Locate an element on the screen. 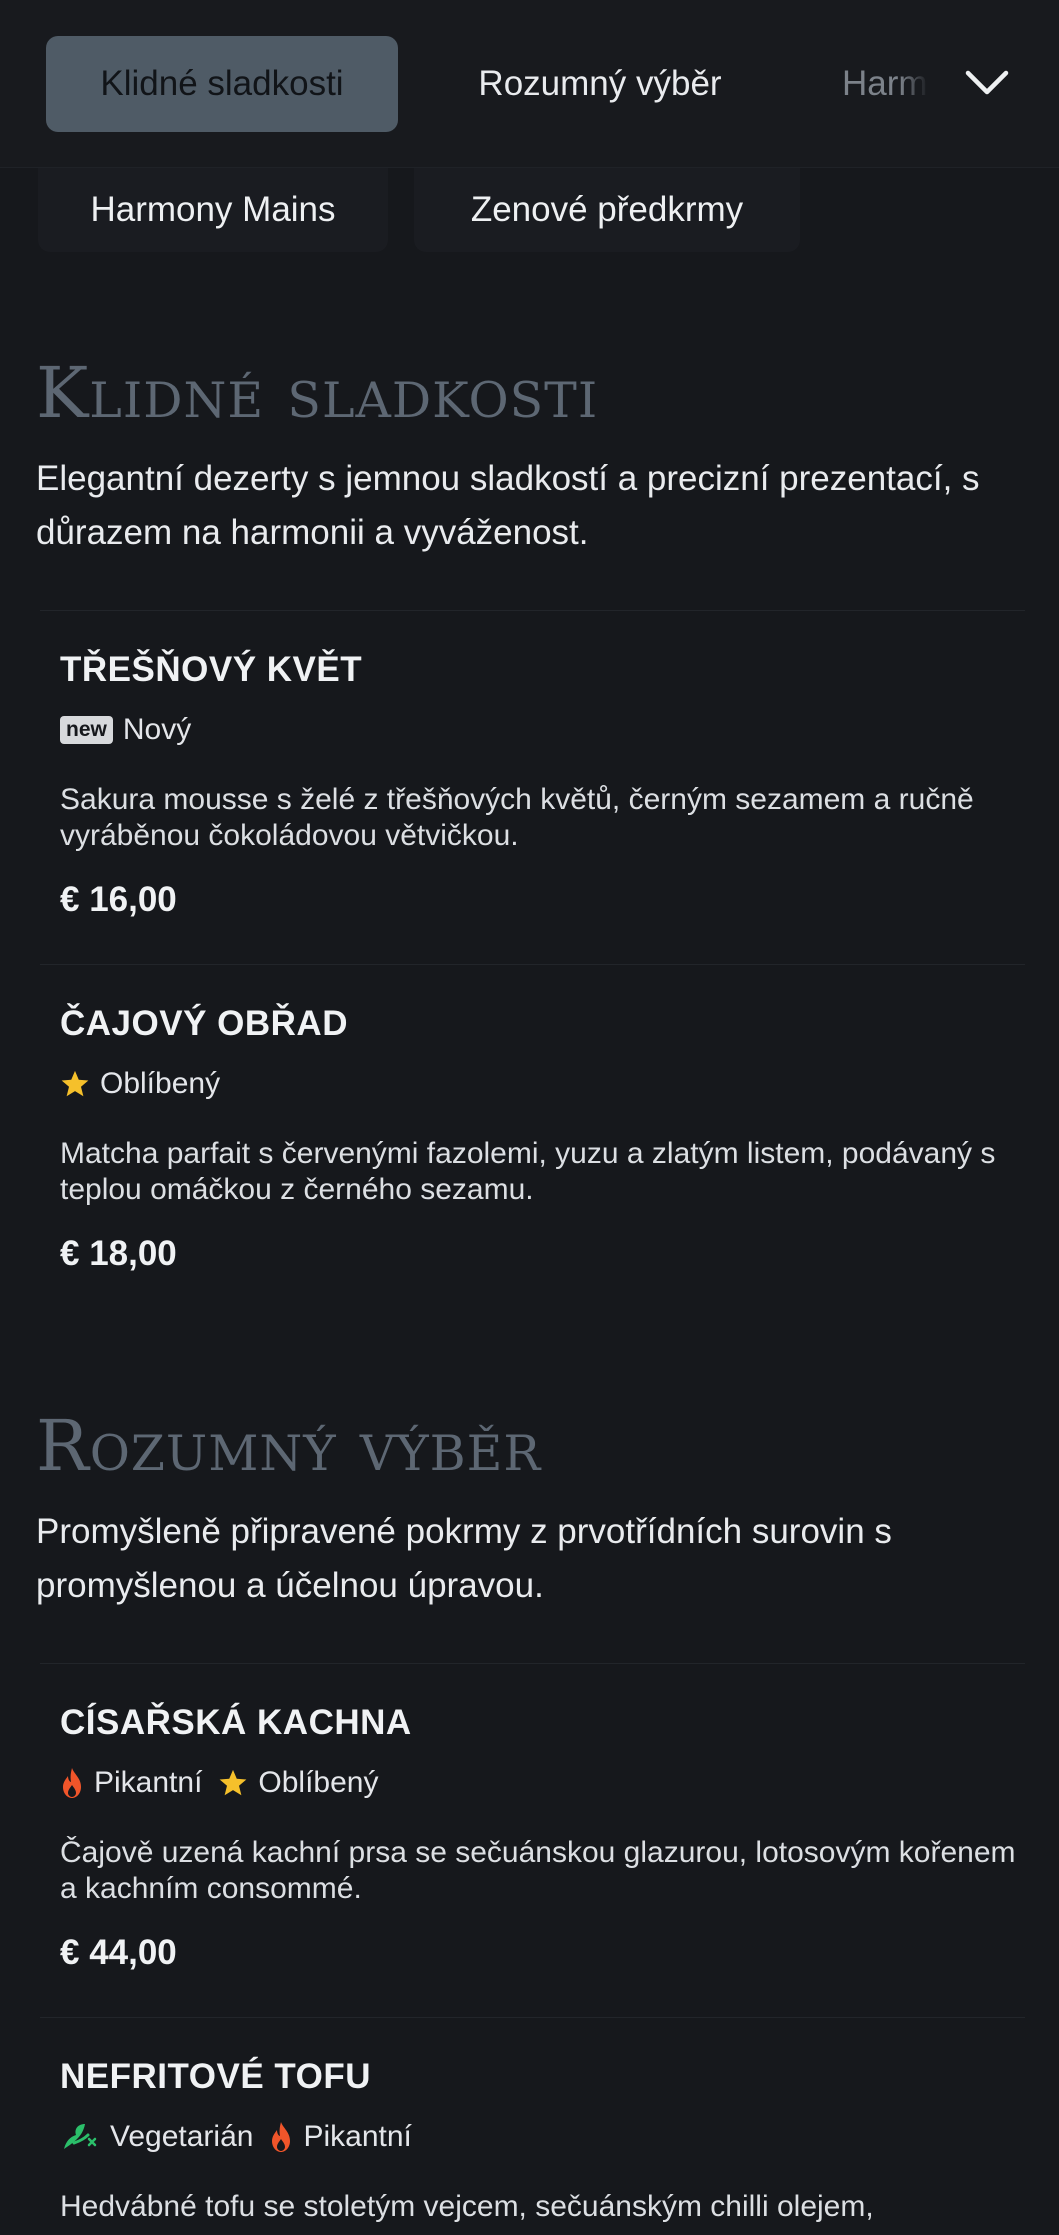 Image resolution: width=1059 pixels, height=2235 pixels. menu-item-name: NEFRITOVÉ TOFU is located at coordinates (216, 2076).